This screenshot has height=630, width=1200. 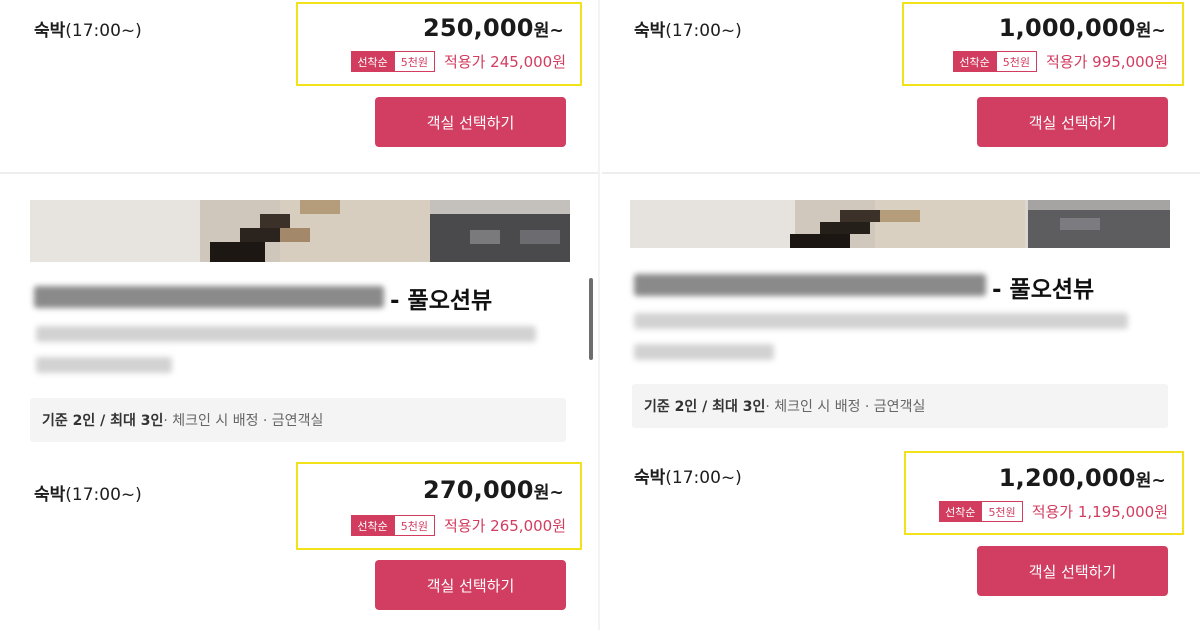 I want to click on coupon-row: 선착순 5천원 적용가 245,000원, so click(x=458, y=61).